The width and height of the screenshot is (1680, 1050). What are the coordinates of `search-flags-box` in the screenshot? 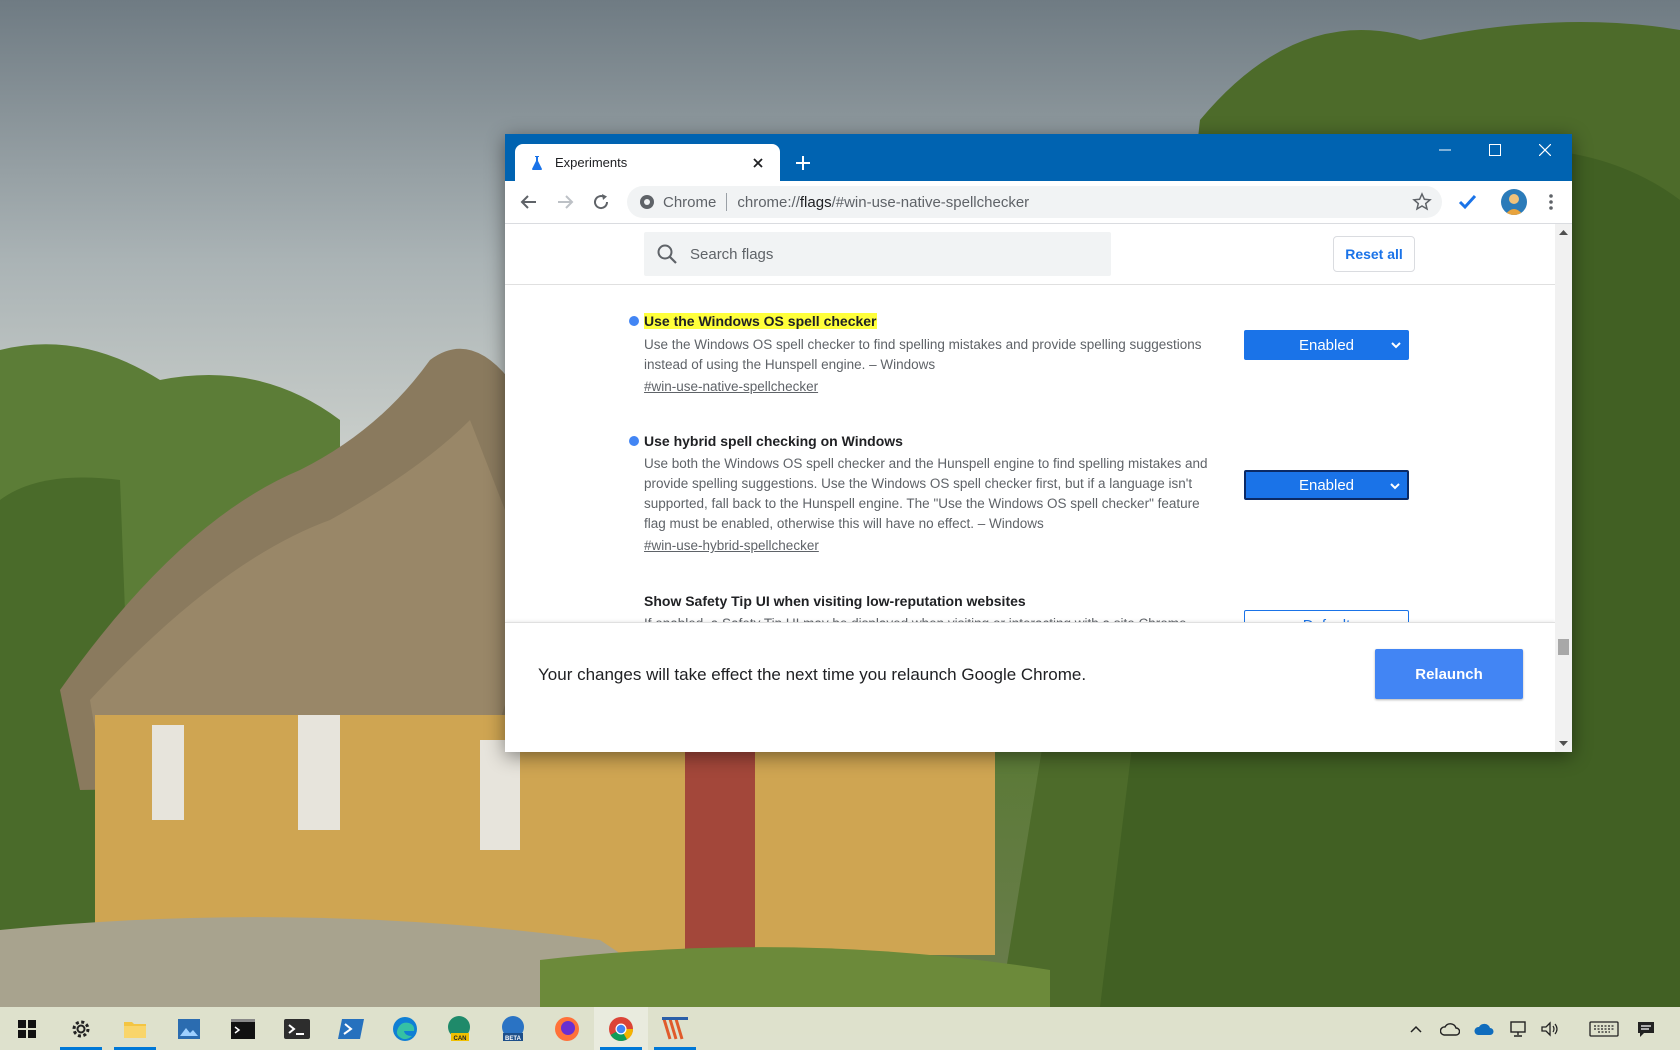 It's located at (877, 254).